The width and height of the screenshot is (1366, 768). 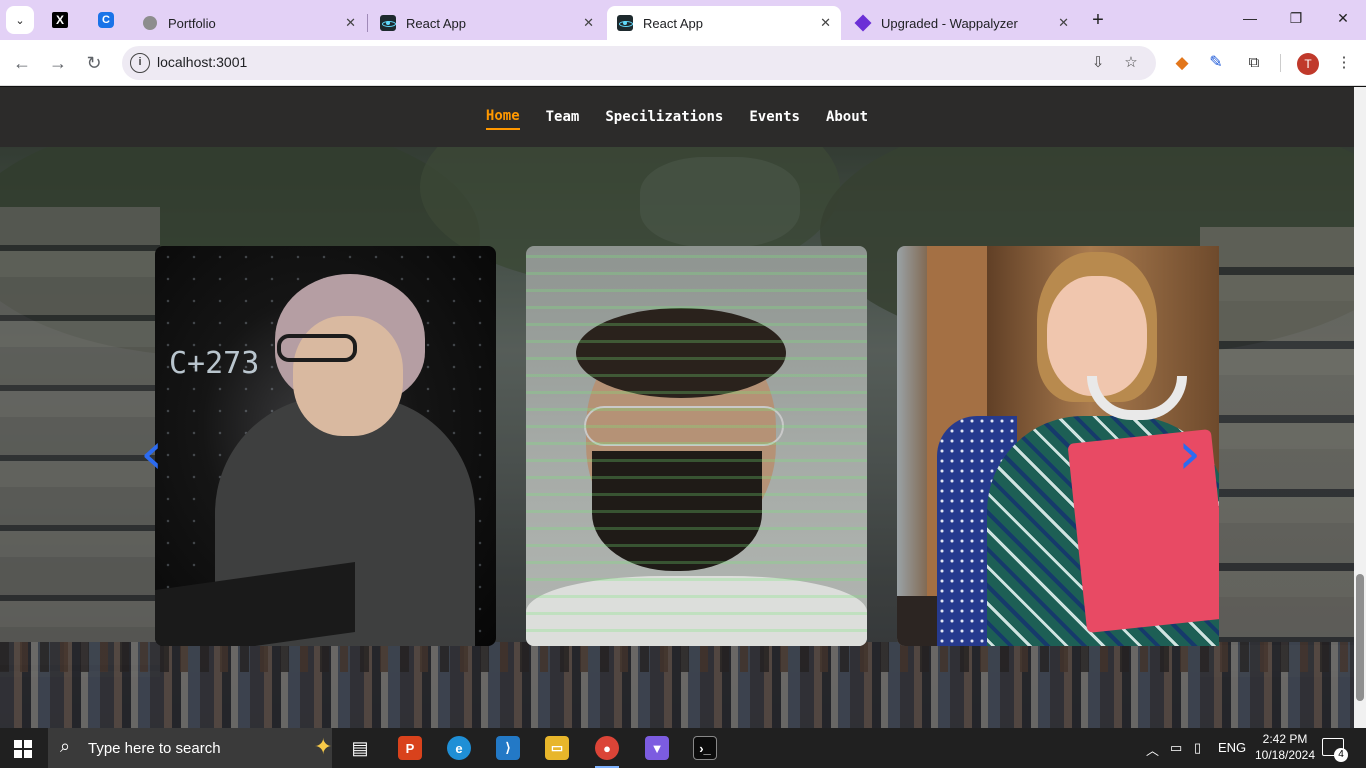 What do you see at coordinates (20, 20) in the screenshot?
I see `tab-search-button: ⌄` at bounding box center [20, 20].